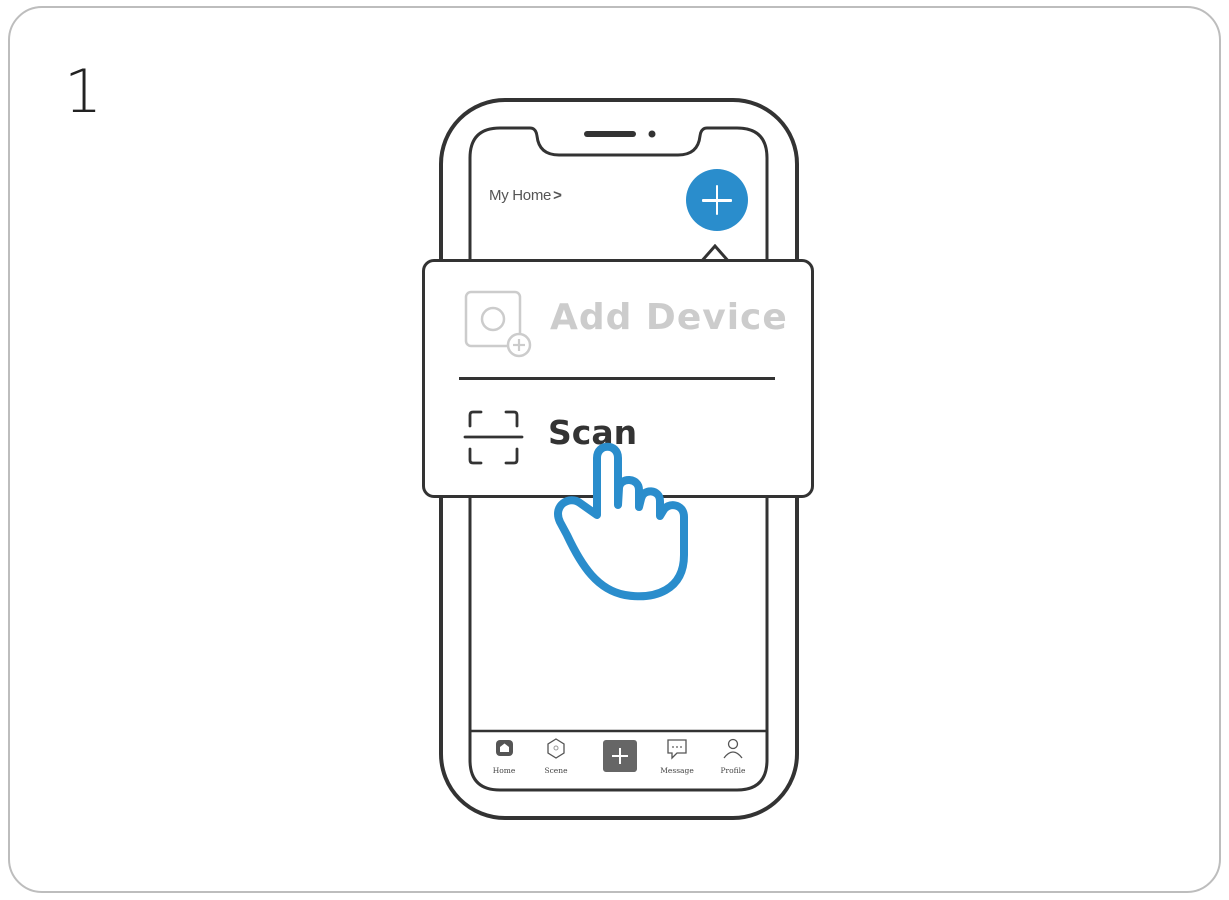 The height and width of the screenshot is (900, 1229). I want to click on home-selector: My Home >, so click(525, 195).